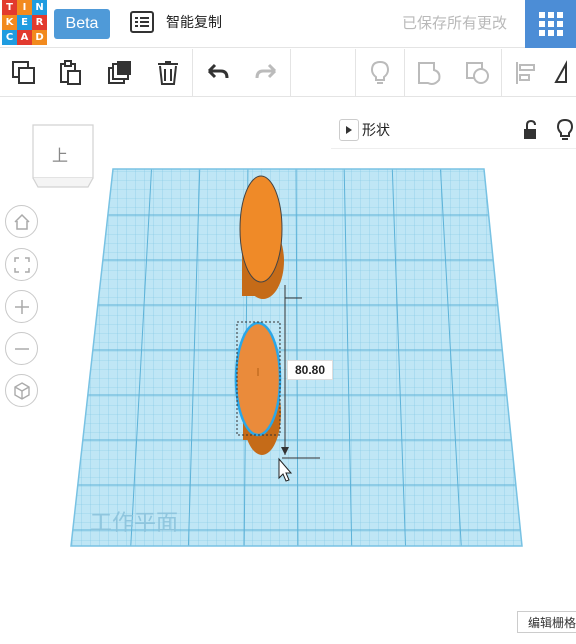  Describe the element at coordinates (258, 388) in the screenshot. I see `cylinder-shape-selected` at that location.